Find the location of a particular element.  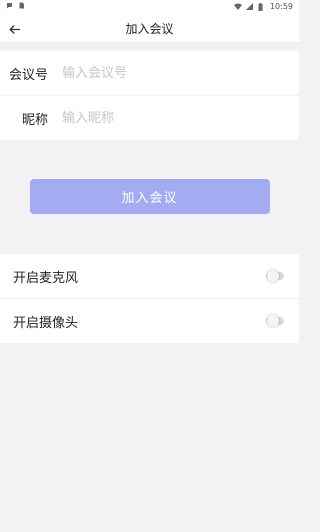

battery-icon is located at coordinates (261, 7).